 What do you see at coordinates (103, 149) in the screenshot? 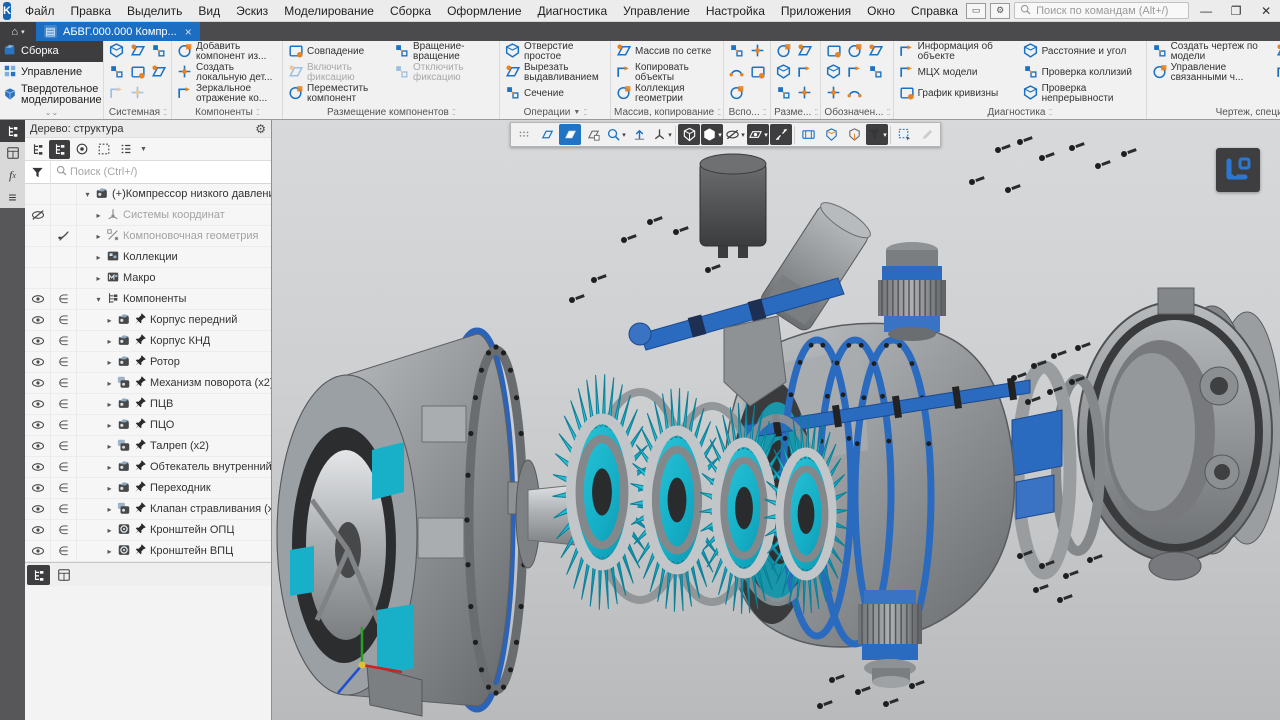
I see `tree-toolbar-selection-set` at bounding box center [103, 149].